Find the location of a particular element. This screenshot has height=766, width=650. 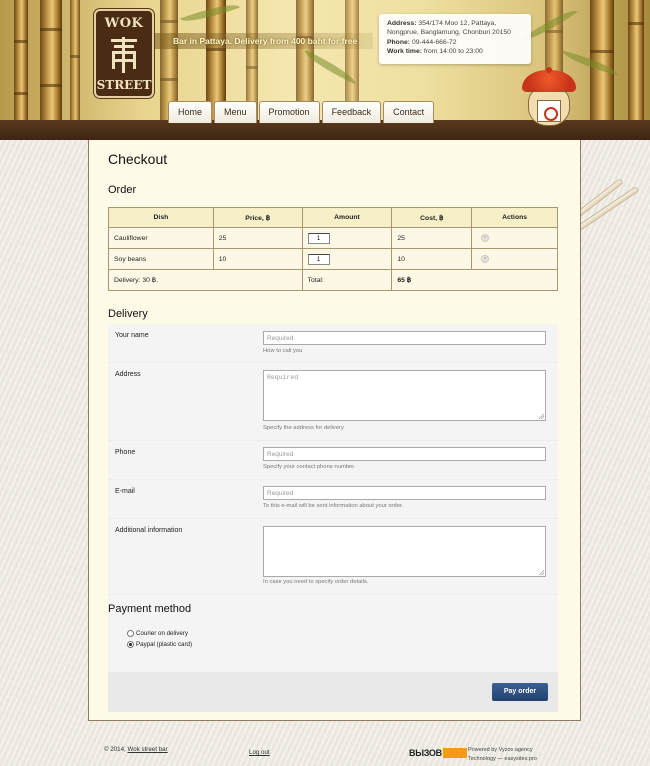

phone-label: Phone: is located at coordinates (399, 42).